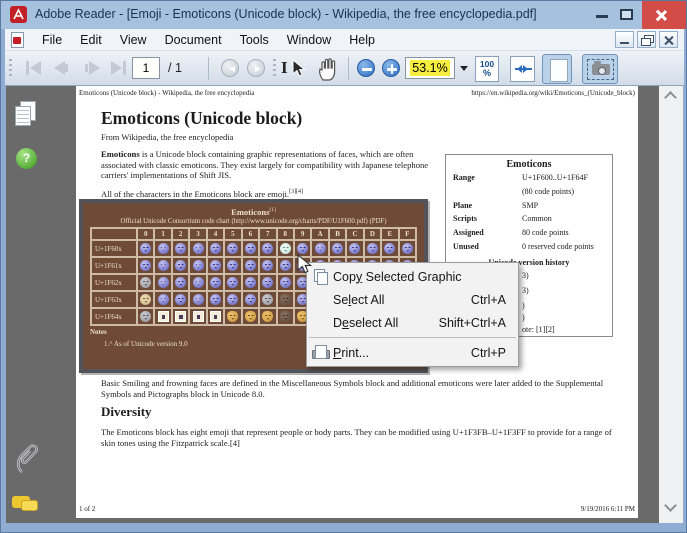 The height and width of the screenshot is (533, 687). Describe the element at coordinates (119, 68) in the screenshot. I see `last-page-button` at that location.